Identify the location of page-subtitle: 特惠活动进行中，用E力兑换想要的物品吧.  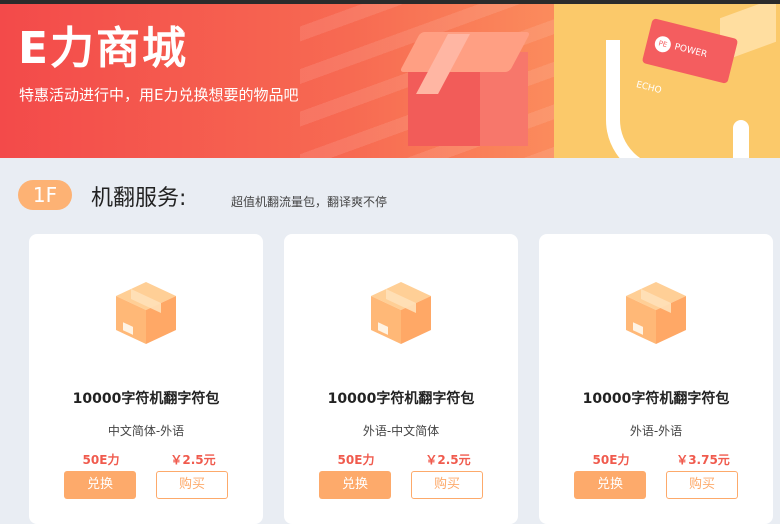
(159, 95).